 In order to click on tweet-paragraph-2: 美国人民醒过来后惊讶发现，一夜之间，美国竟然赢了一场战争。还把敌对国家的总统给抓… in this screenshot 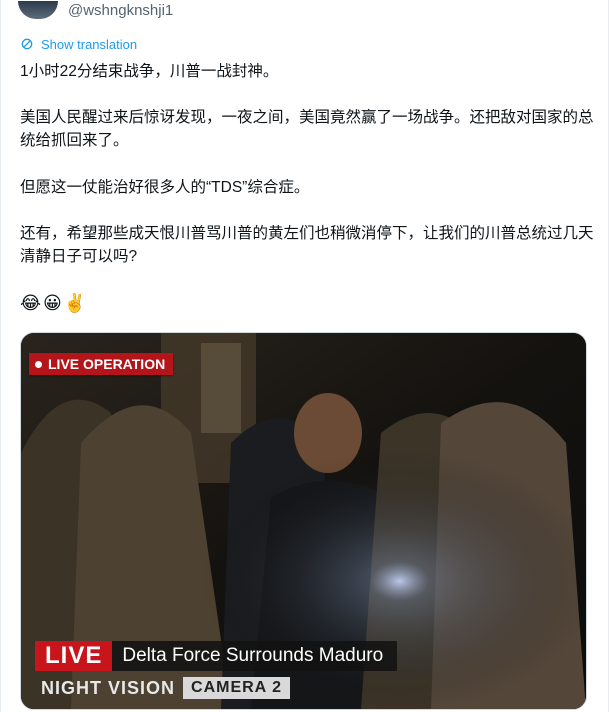, I will do `click(307, 129)`.